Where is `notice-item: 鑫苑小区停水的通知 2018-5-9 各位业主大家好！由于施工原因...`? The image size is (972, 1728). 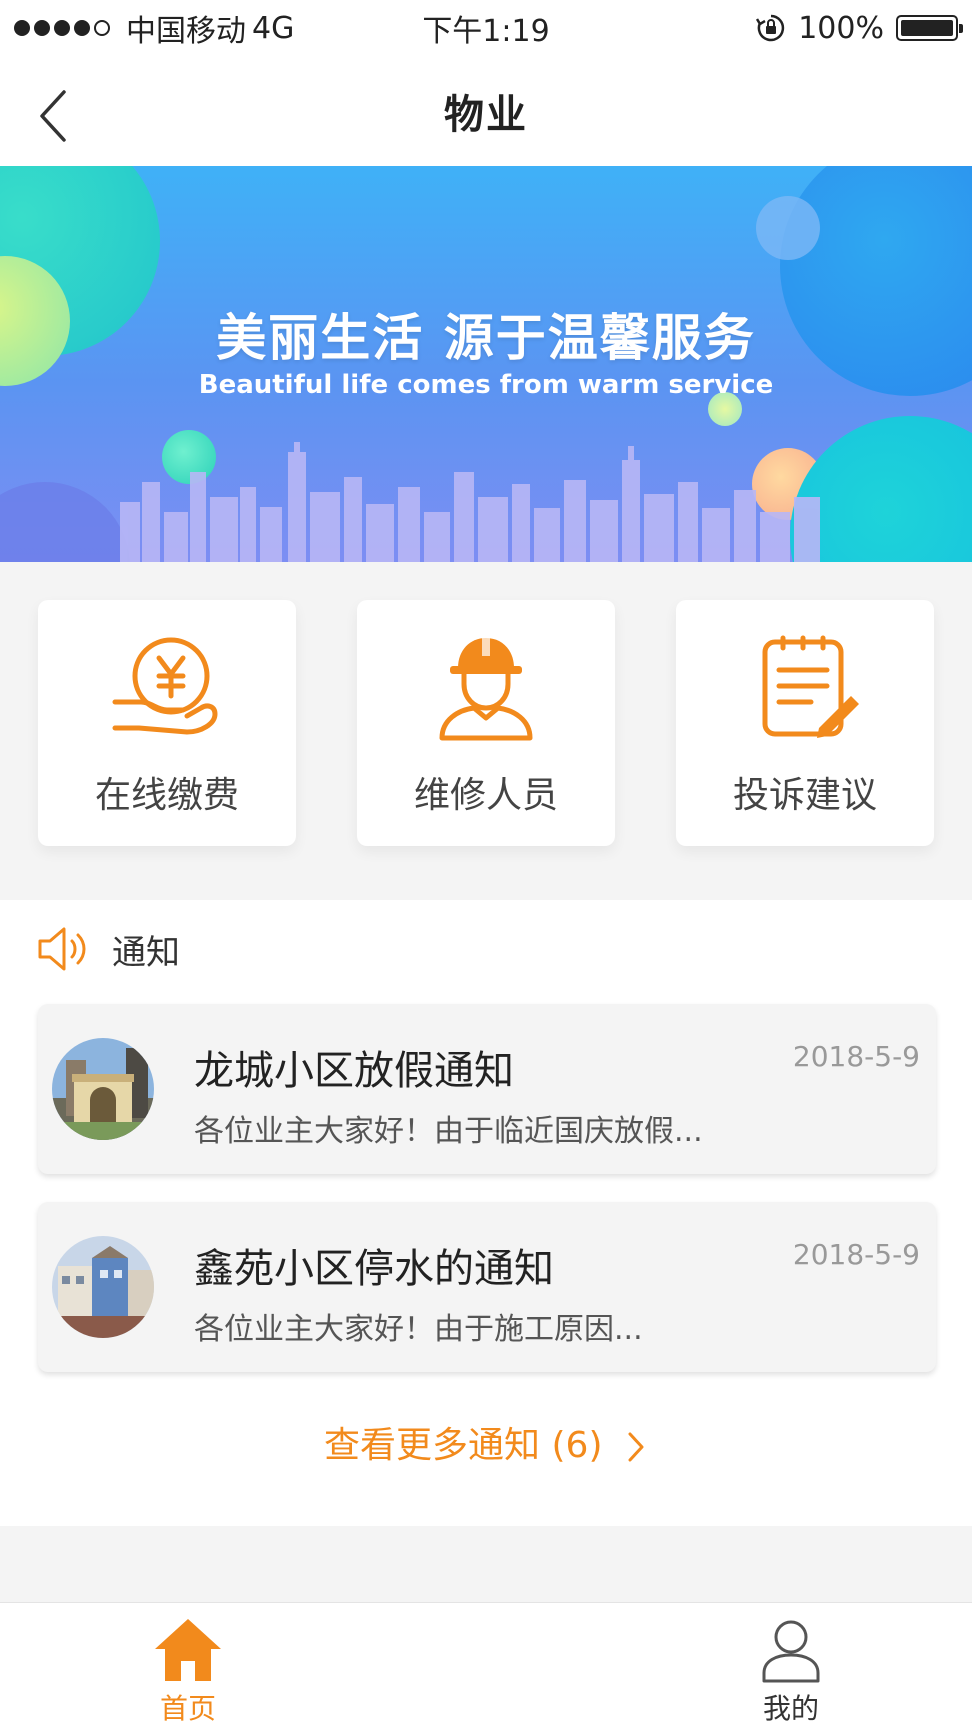
notice-item: 鑫苑小区停水的通知 2018-5-9 各位业主大家好！由于施工原因... is located at coordinates (487, 1287).